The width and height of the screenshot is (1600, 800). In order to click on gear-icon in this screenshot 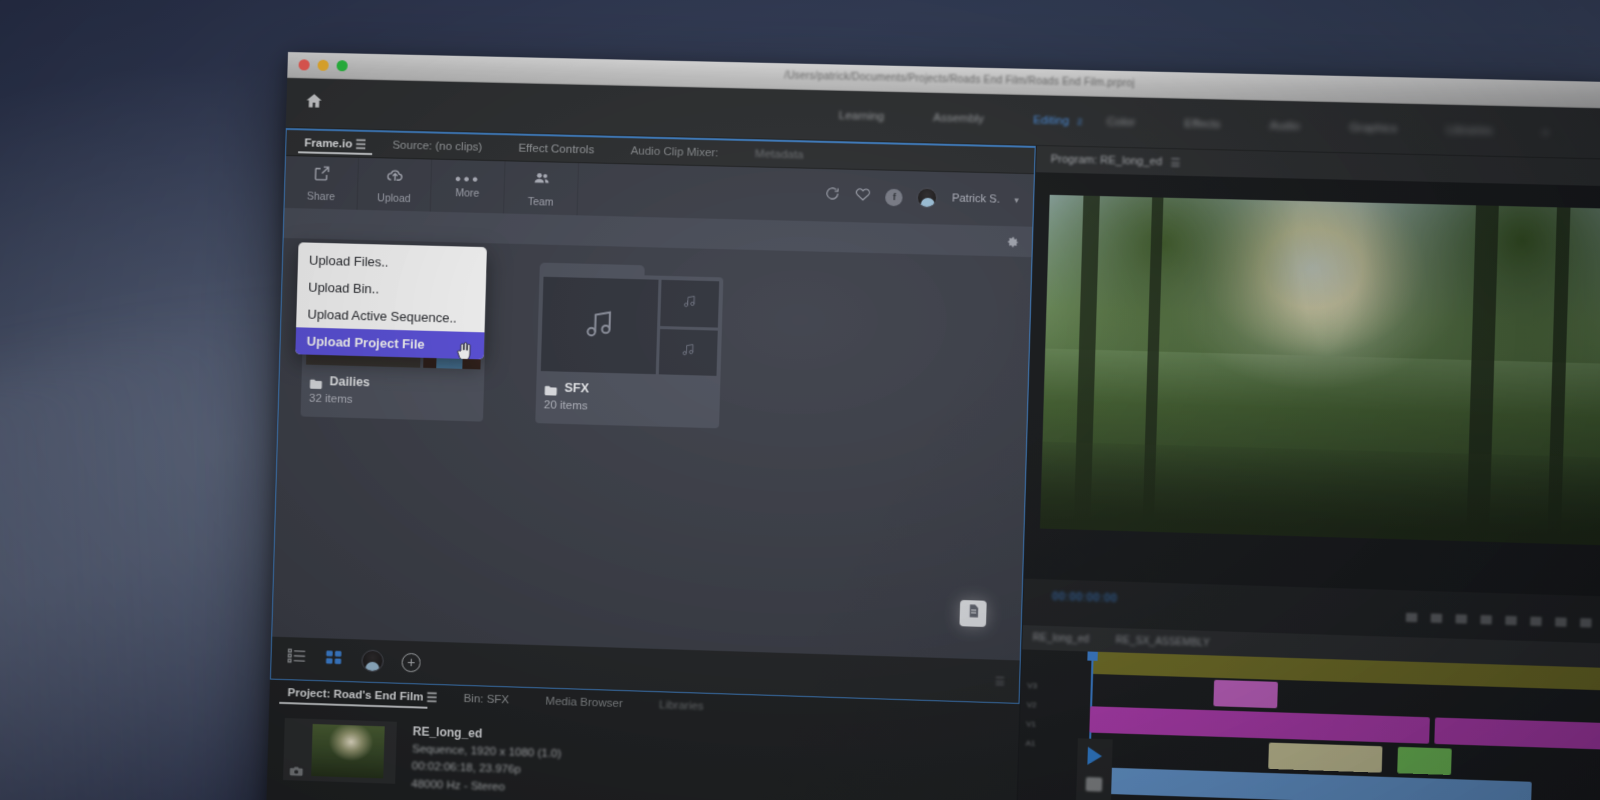, I will do `click(1013, 241)`.